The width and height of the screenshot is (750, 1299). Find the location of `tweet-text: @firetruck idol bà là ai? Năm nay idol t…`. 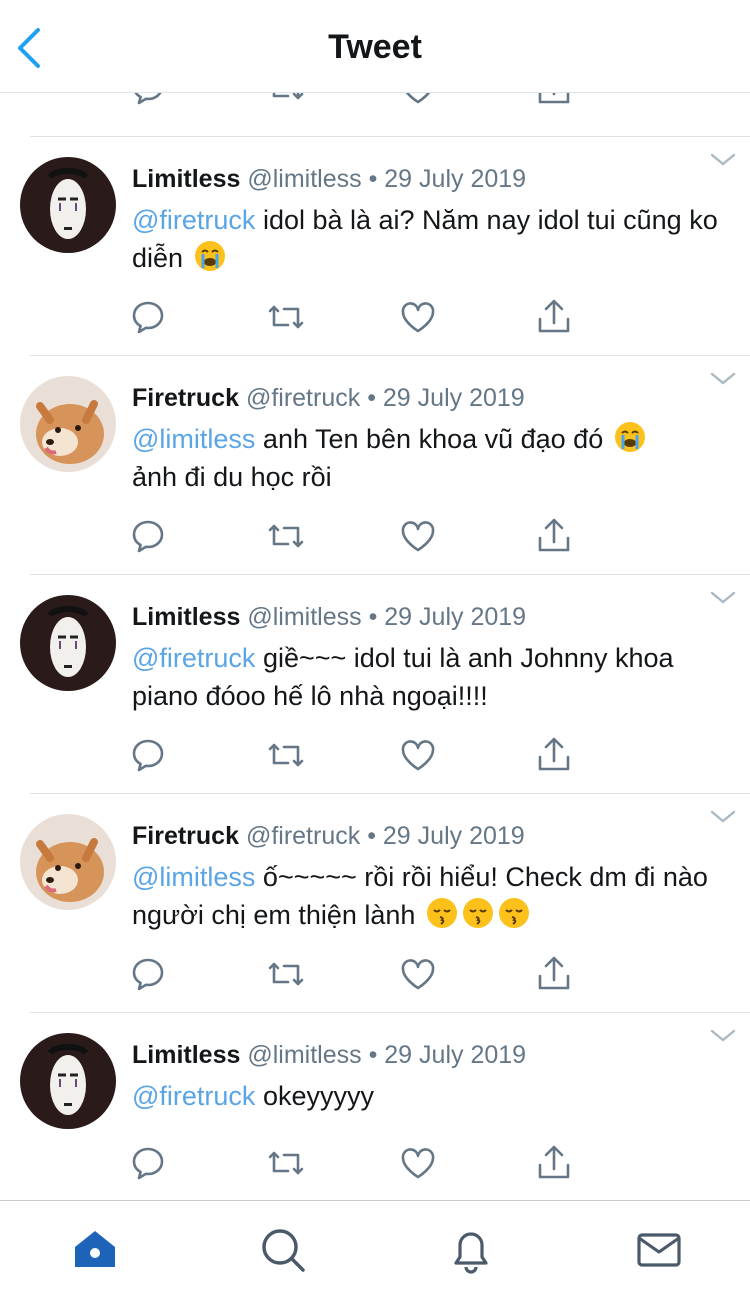

tweet-text: @firetruck idol bà là ai? Năm nay idol t… is located at coordinates (427, 239).